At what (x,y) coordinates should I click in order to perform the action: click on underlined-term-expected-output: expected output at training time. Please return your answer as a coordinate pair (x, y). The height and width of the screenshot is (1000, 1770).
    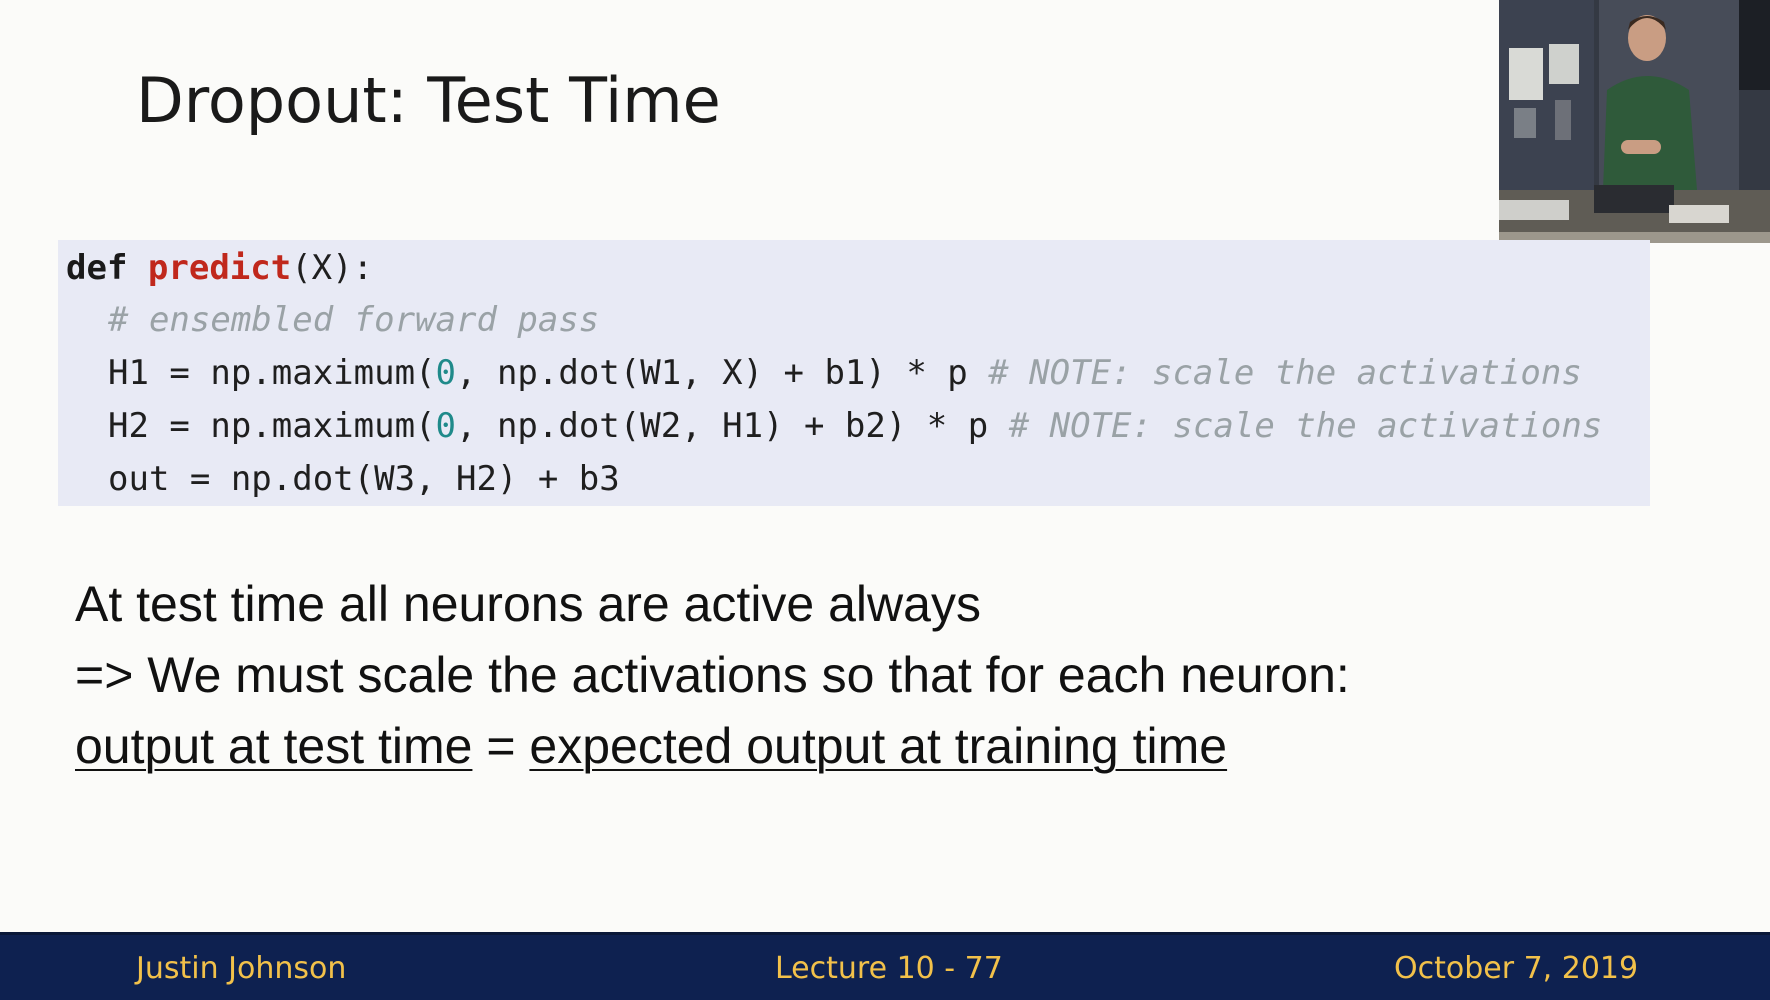
    Looking at the image, I should click on (878, 746).